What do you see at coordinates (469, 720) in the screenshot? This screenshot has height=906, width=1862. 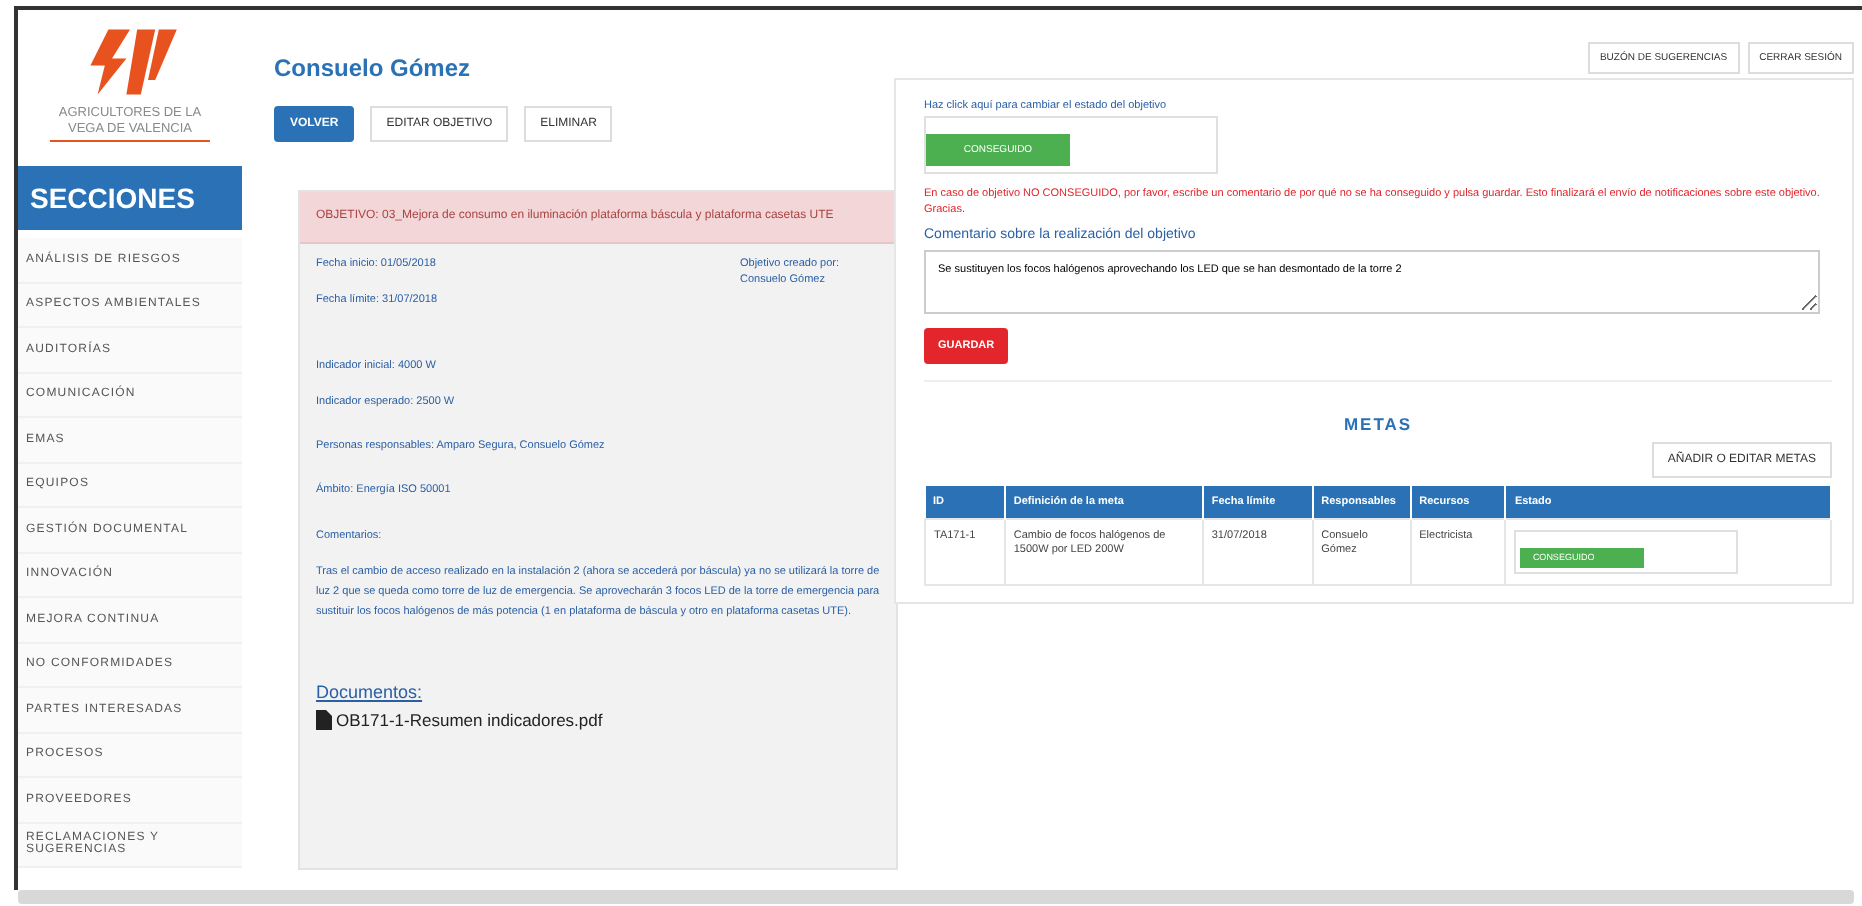 I see `document-link: OB171-1-Resumen indicadores.pdf` at bounding box center [469, 720].